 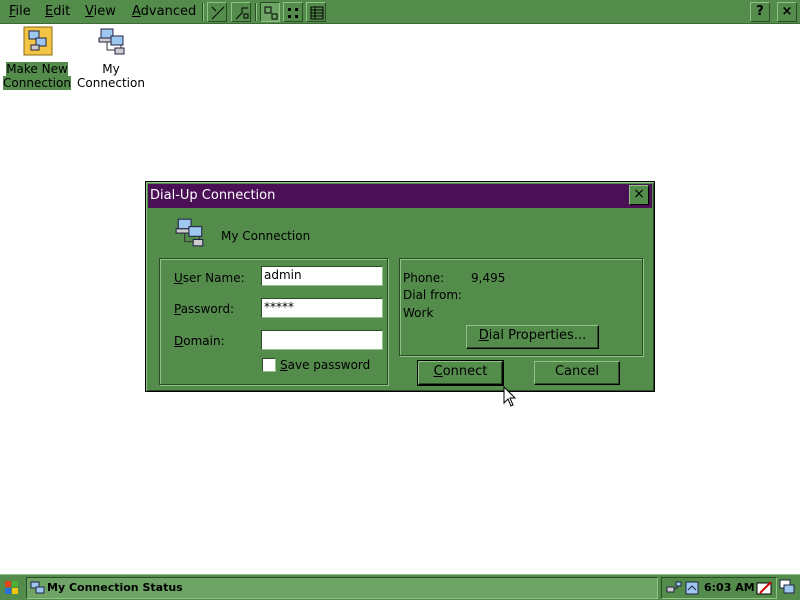 I want to click on start-button, so click(x=12, y=588).